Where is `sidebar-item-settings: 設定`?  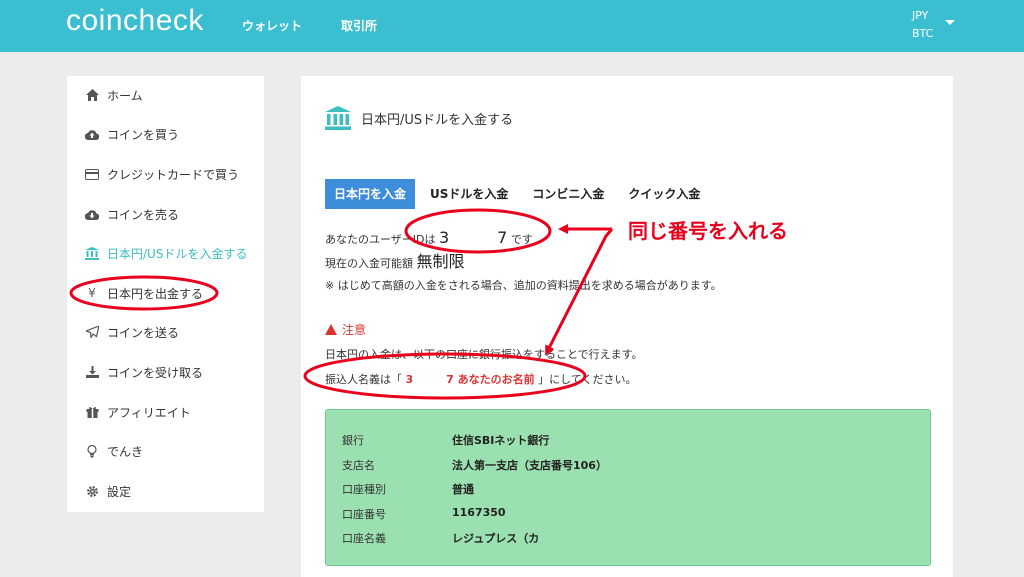
sidebar-item-settings: 設定 is located at coordinates (107, 491).